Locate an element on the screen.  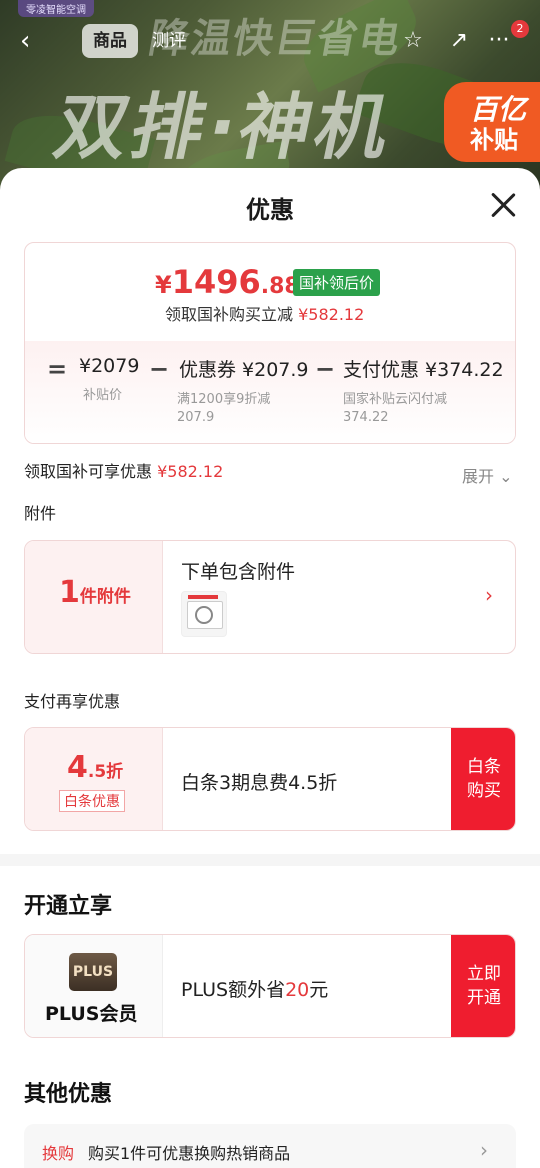
fan-icon is located at coordinates (204, 615).